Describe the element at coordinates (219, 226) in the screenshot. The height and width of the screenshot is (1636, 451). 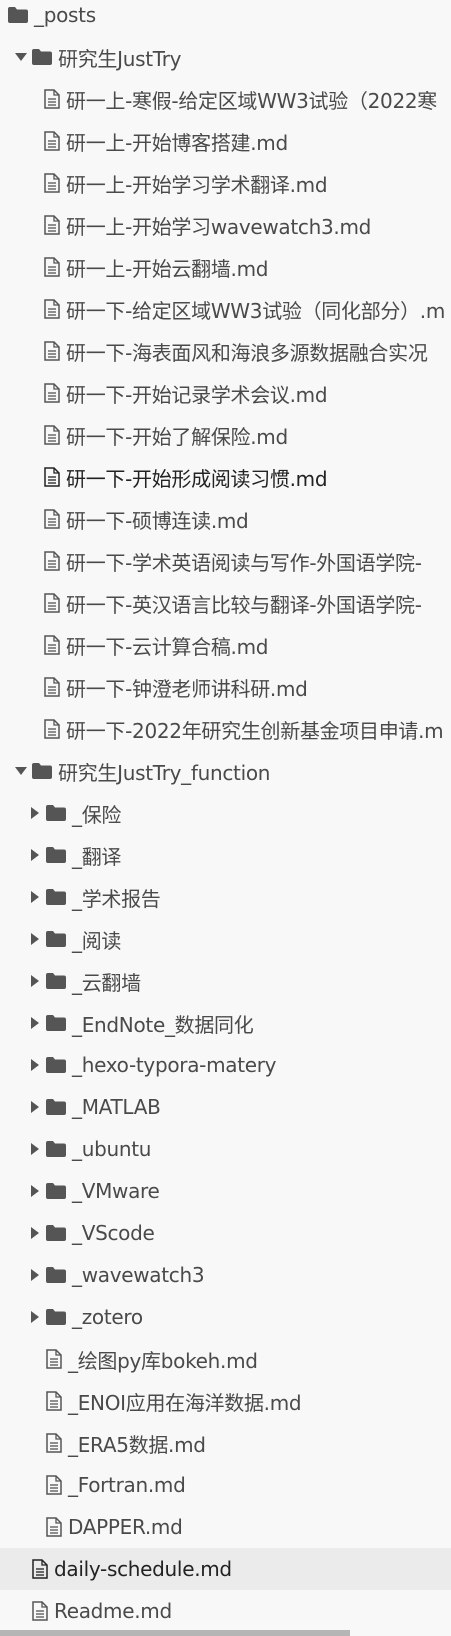
I see `tree-file-label: 研一上-开始学习wavewatch3.md` at that location.